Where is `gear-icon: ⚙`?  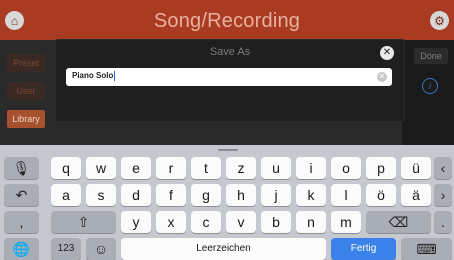
gear-icon: ⚙ is located at coordinates (439, 20).